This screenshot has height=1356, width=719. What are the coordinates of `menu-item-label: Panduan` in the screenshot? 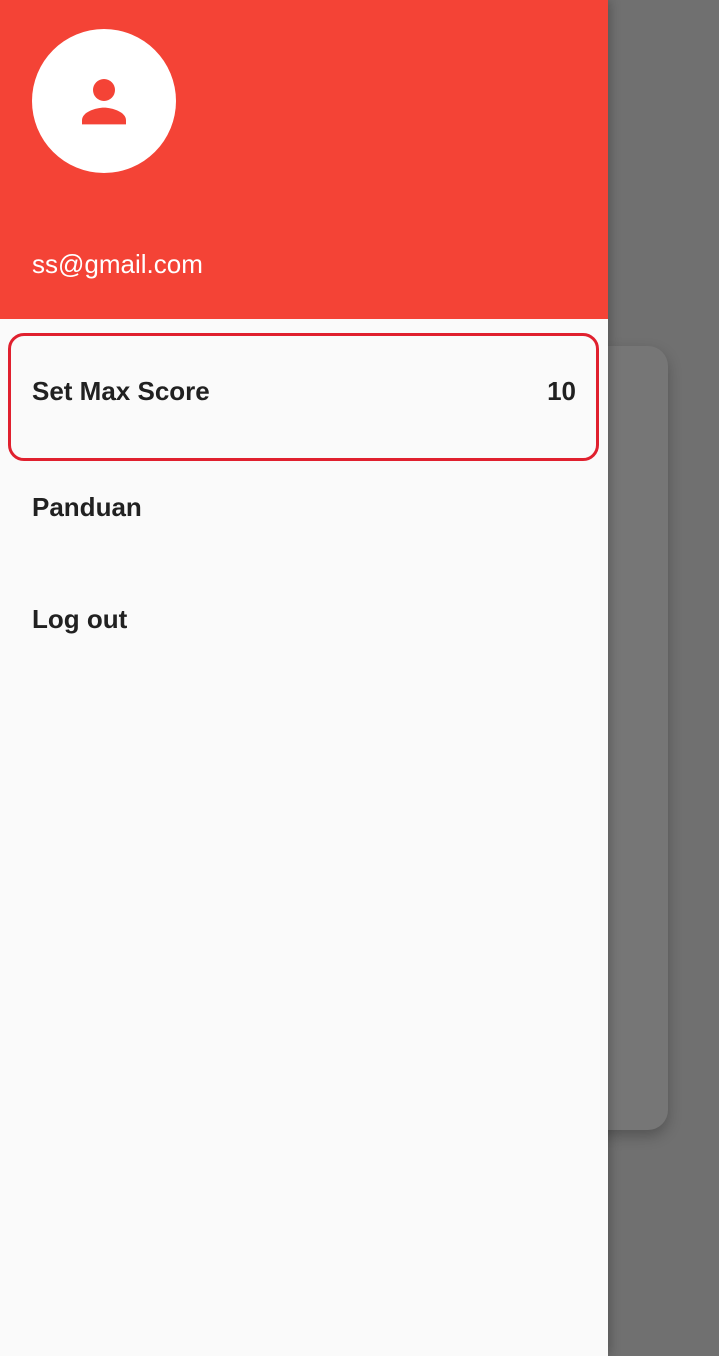 It's located at (87, 506).